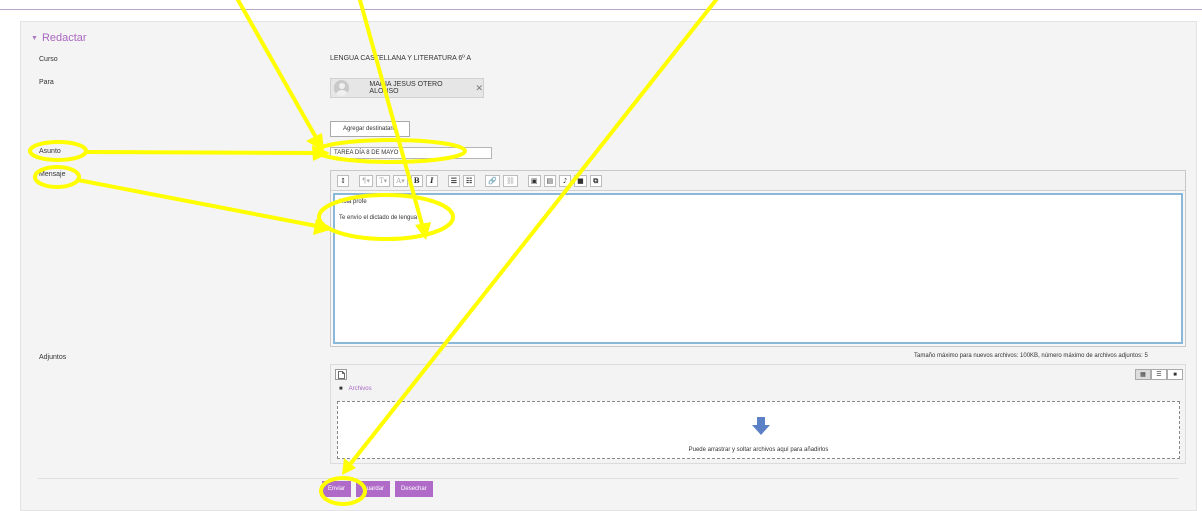 This screenshot has width=1202, height=511. I want to click on list-view-icon: ☰, so click(1159, 374).